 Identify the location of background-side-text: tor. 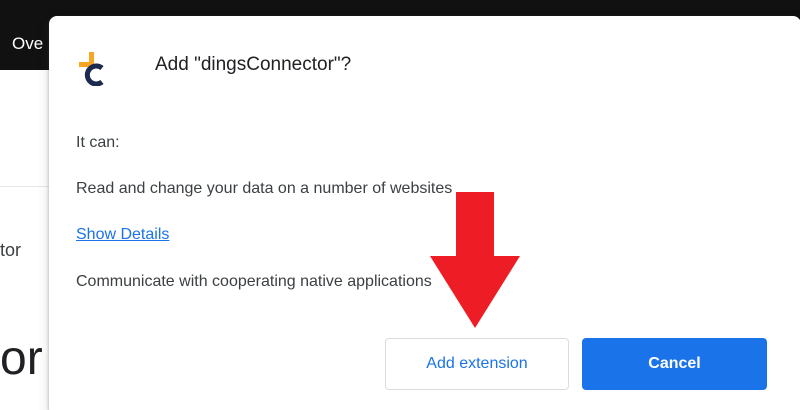
(11, 250).